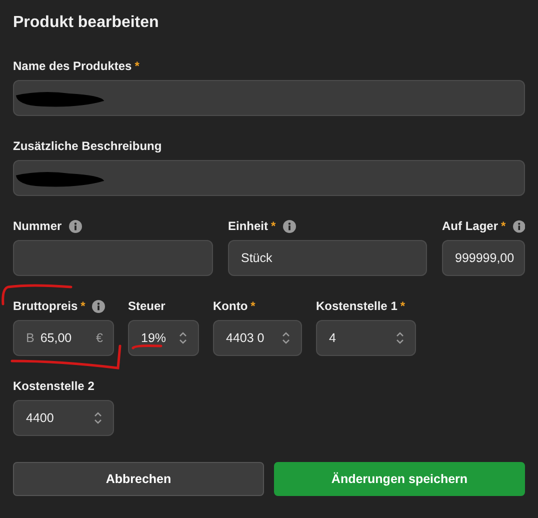  I want to click on select-field: 4400, so click(63, 418).